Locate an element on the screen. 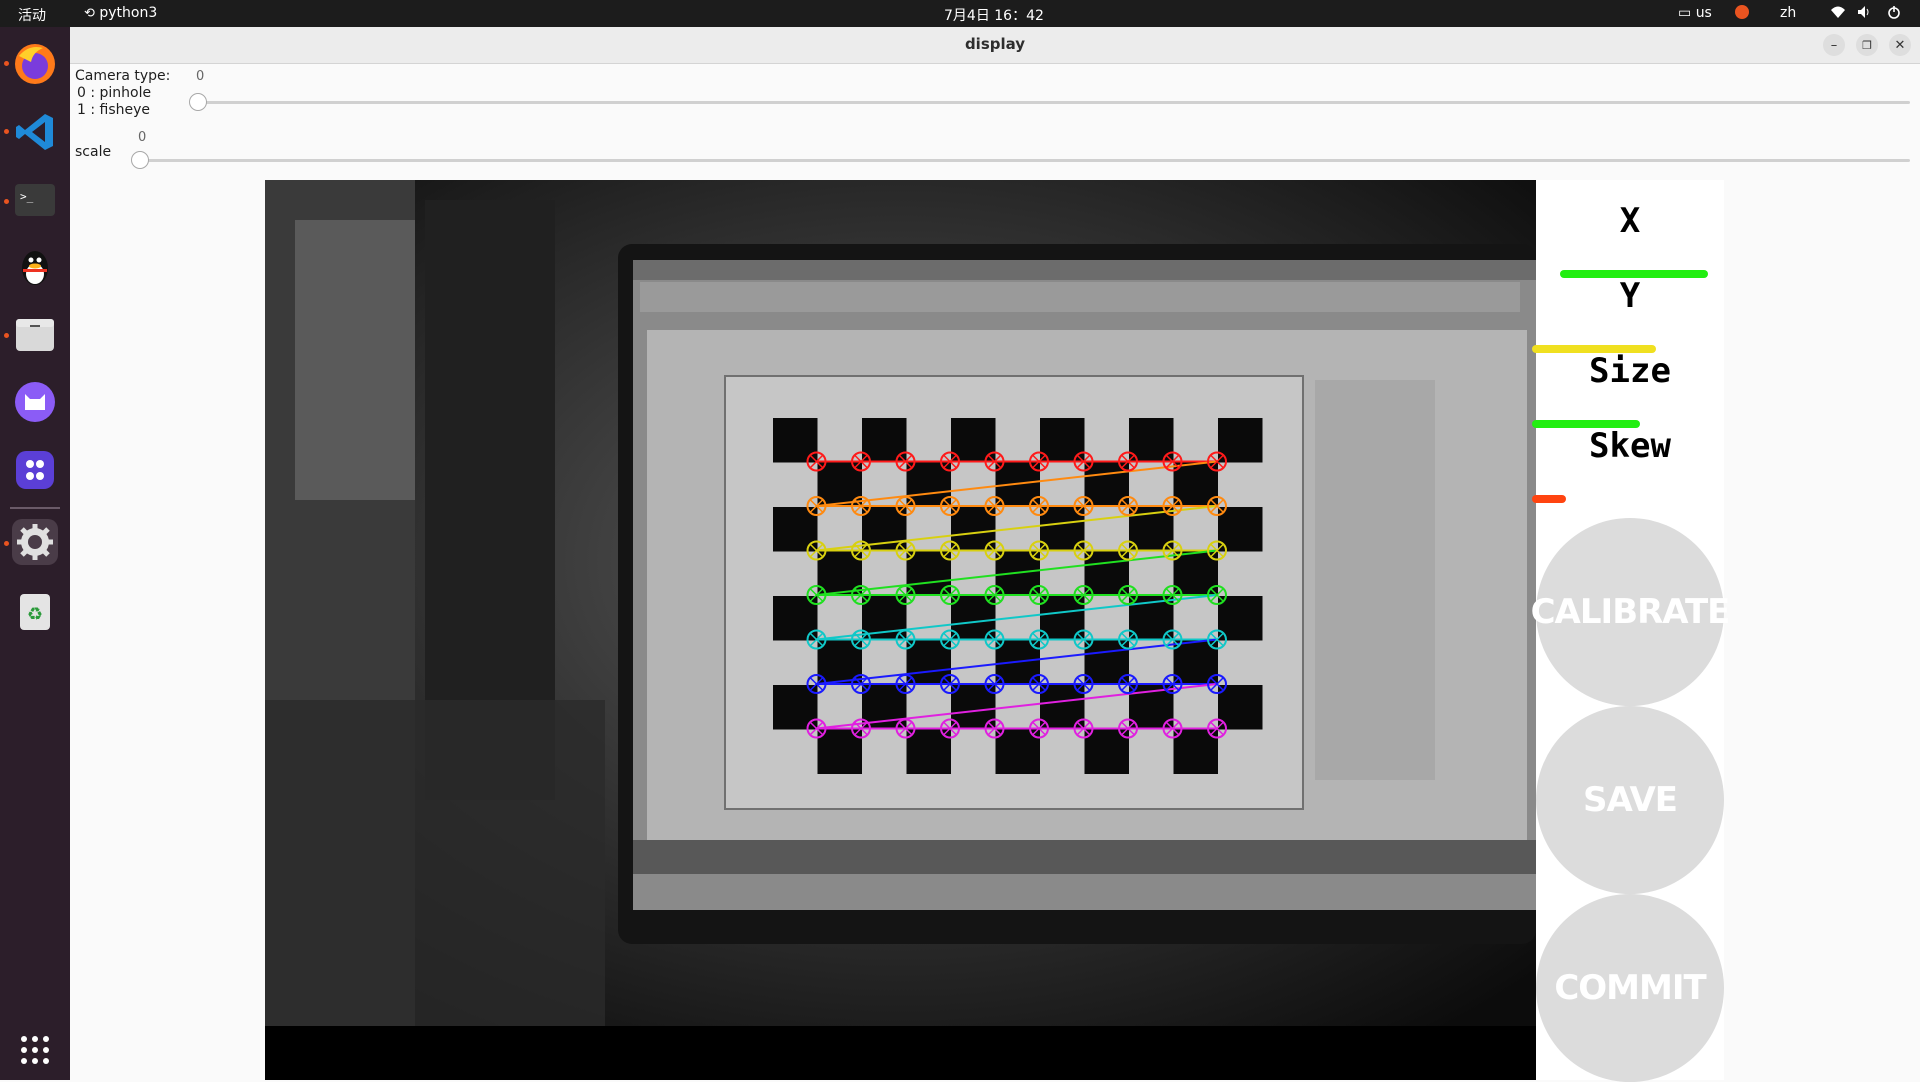 The width and height of the screenshot is (1920, 1082). tray-app-icon is located at coordinates (1742, 14).